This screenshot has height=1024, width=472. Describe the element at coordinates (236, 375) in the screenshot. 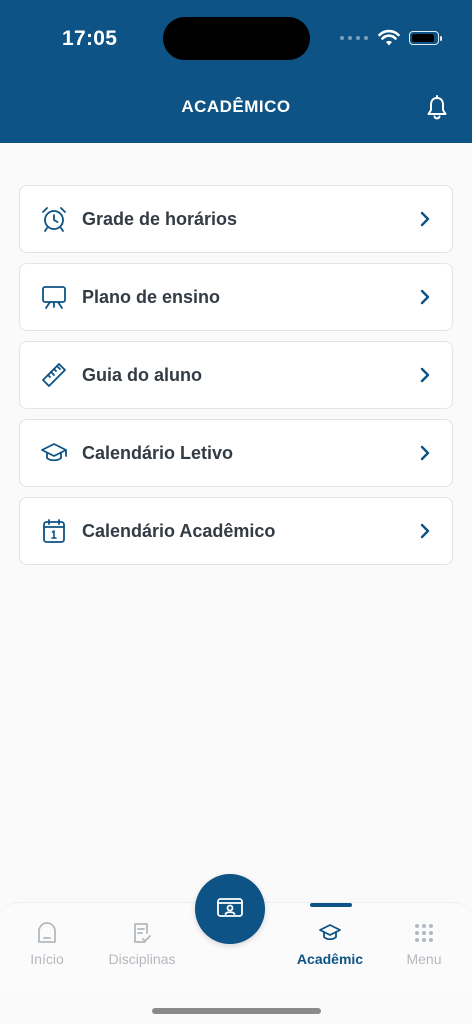

I see `menu-item-guia-do-aluno: Guia do aluno` at that location.